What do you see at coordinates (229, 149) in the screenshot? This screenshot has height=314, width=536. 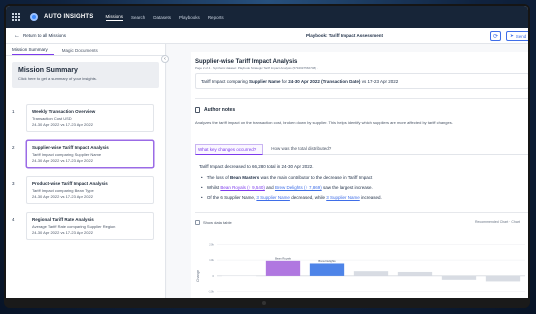 I see `tab-key-changes: What key changes occurred?` at bounding box center [229, 149].